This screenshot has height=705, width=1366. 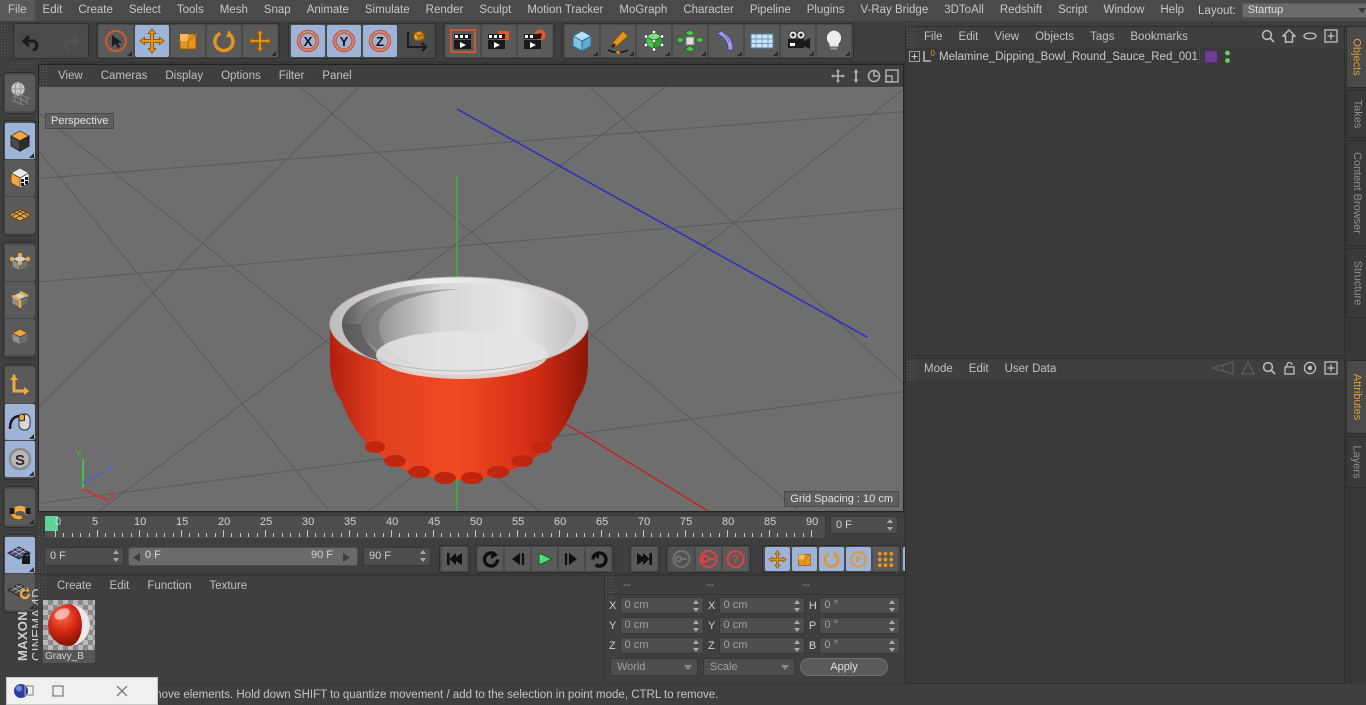 I want to click on record-points-button, so click(x=885, y=559).